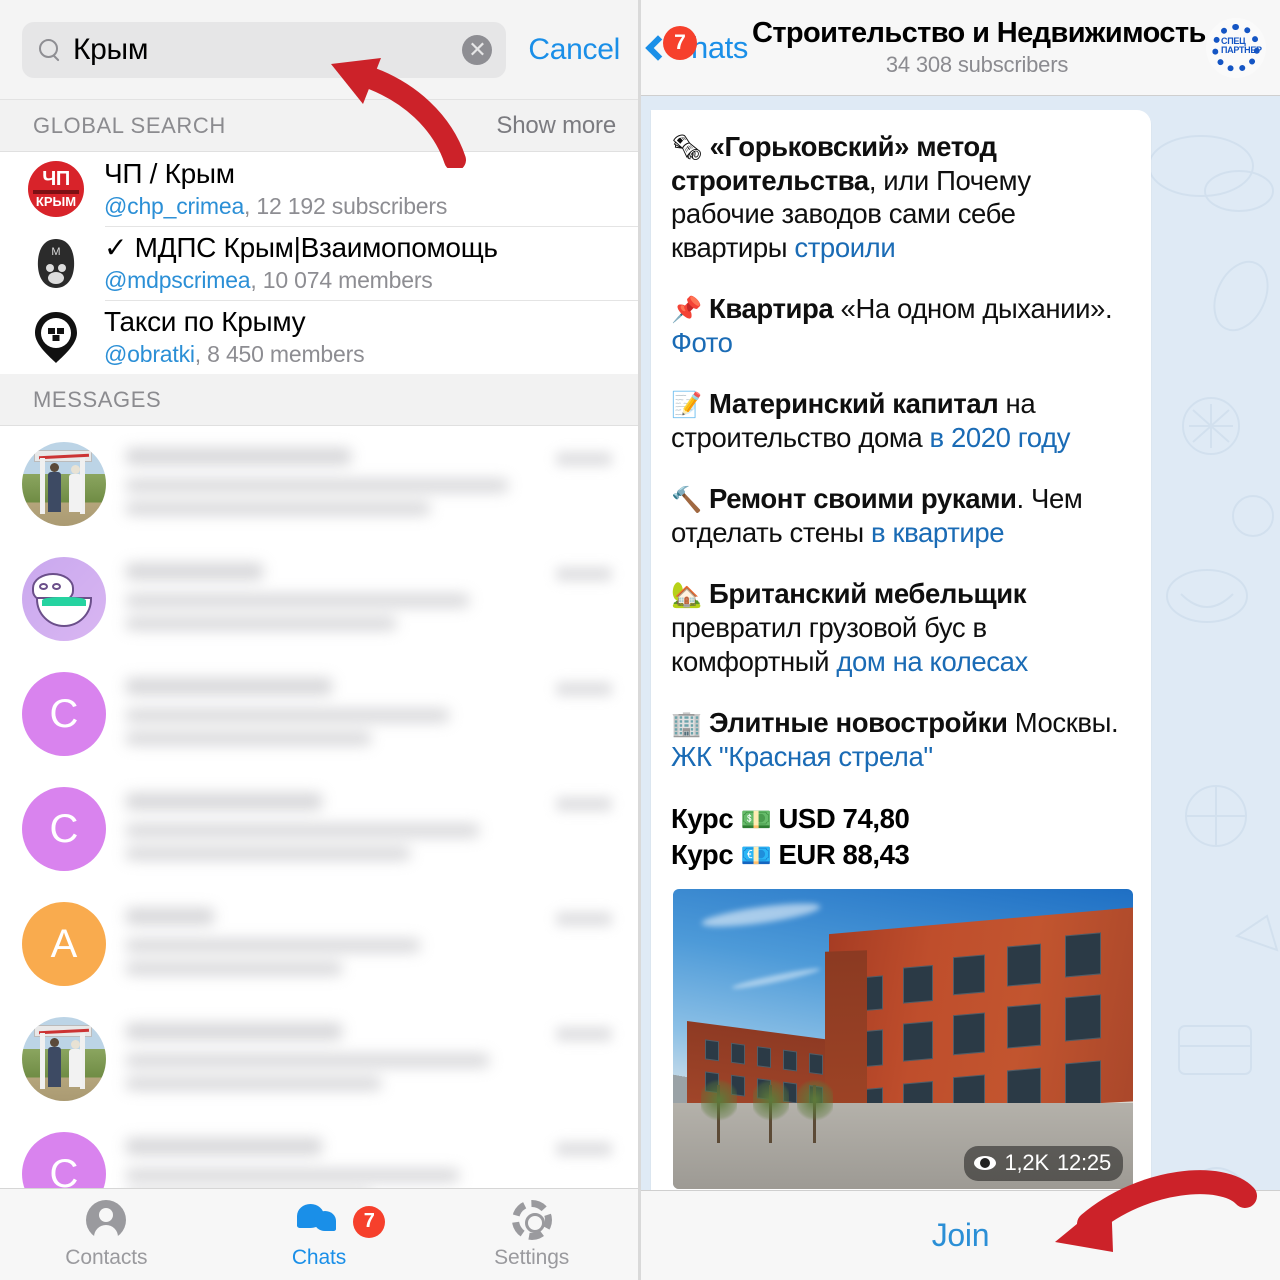 Image resolution: width=1280 pixels, height=1280 pixels. Describe the element at coordinates (205, 321) in the screenshot. I see `result-title: Такси по Крыму` at that location.